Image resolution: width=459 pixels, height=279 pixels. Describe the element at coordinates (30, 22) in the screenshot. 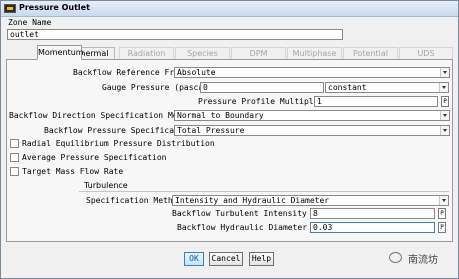

I see `zone-name-label: Zone Name` at that location.